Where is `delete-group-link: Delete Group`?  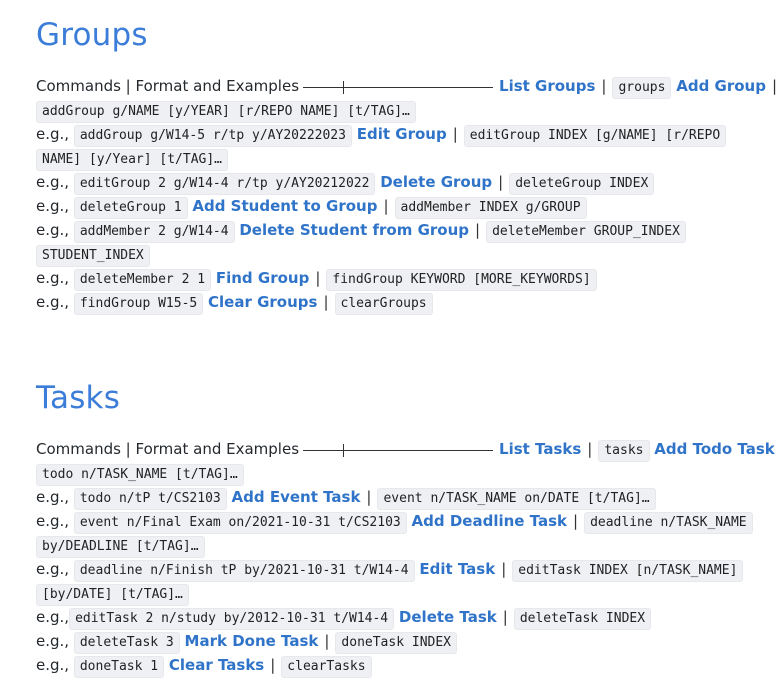 delete-group-link: Delete Group is located at coordinates (436, 182).